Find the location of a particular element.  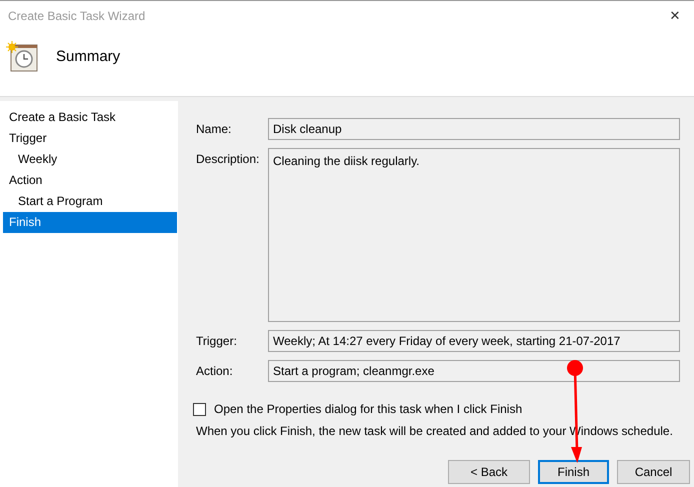

wizard-step: Trigger is located at coordinates (90, 138).